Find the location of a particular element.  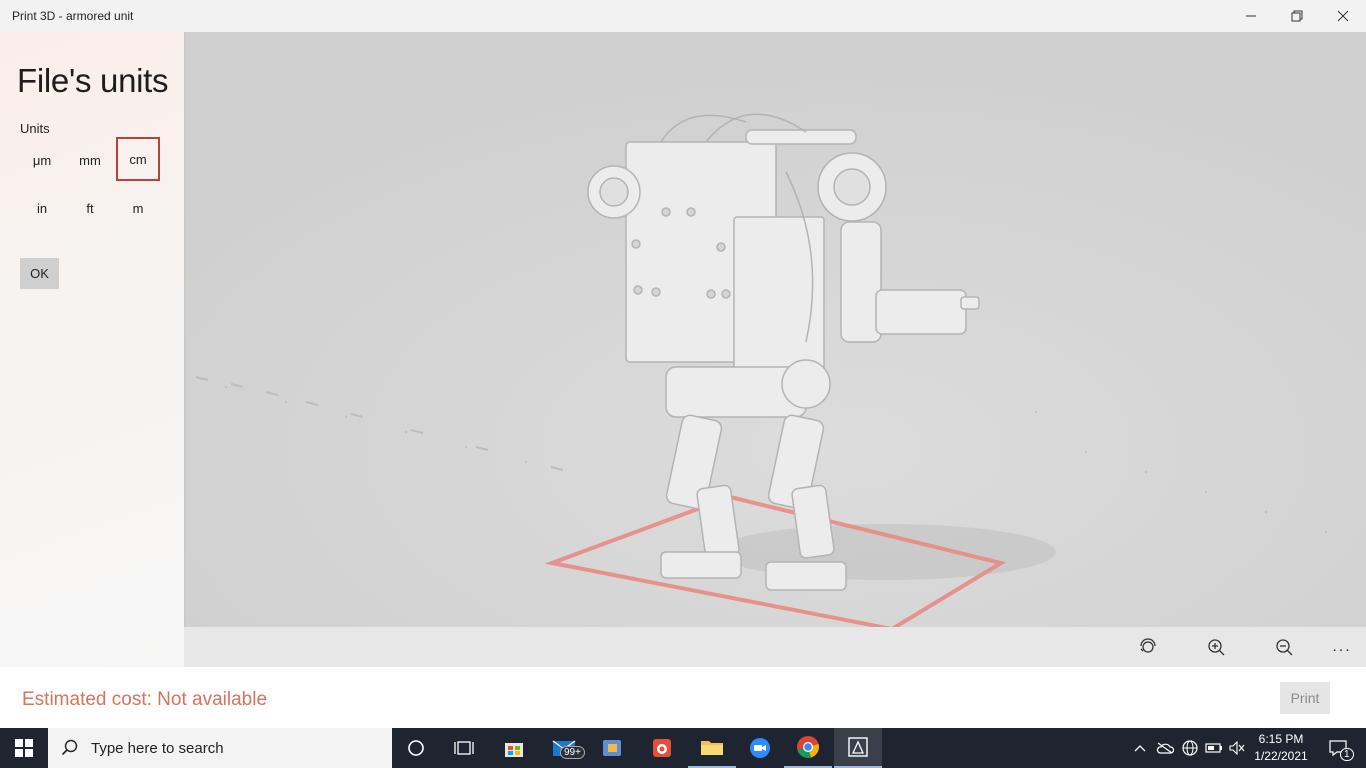

close-icon is located at coordinates (1343, 16).